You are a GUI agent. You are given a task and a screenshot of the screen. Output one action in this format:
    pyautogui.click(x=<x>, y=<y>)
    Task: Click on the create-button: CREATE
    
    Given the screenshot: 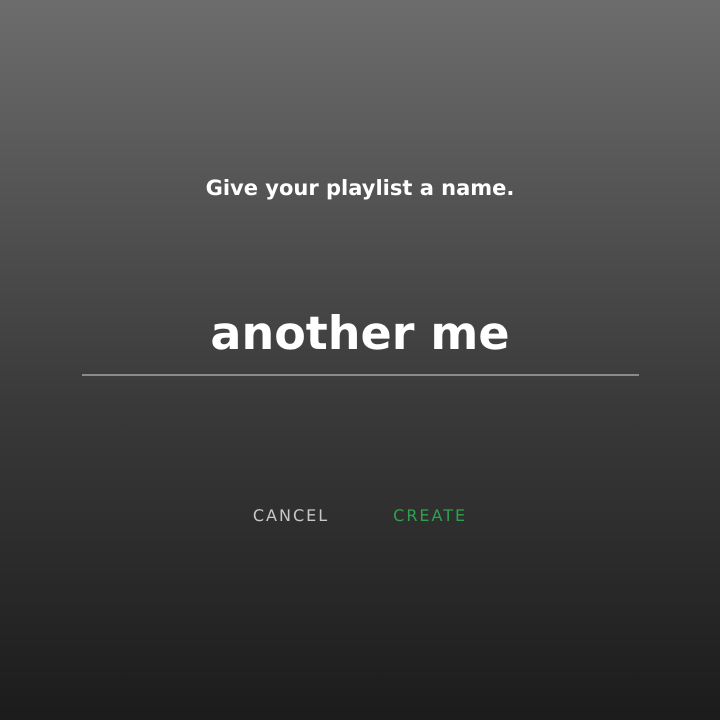 What is the action you would take?
    pyautogui.click(x=430, y=515)
    